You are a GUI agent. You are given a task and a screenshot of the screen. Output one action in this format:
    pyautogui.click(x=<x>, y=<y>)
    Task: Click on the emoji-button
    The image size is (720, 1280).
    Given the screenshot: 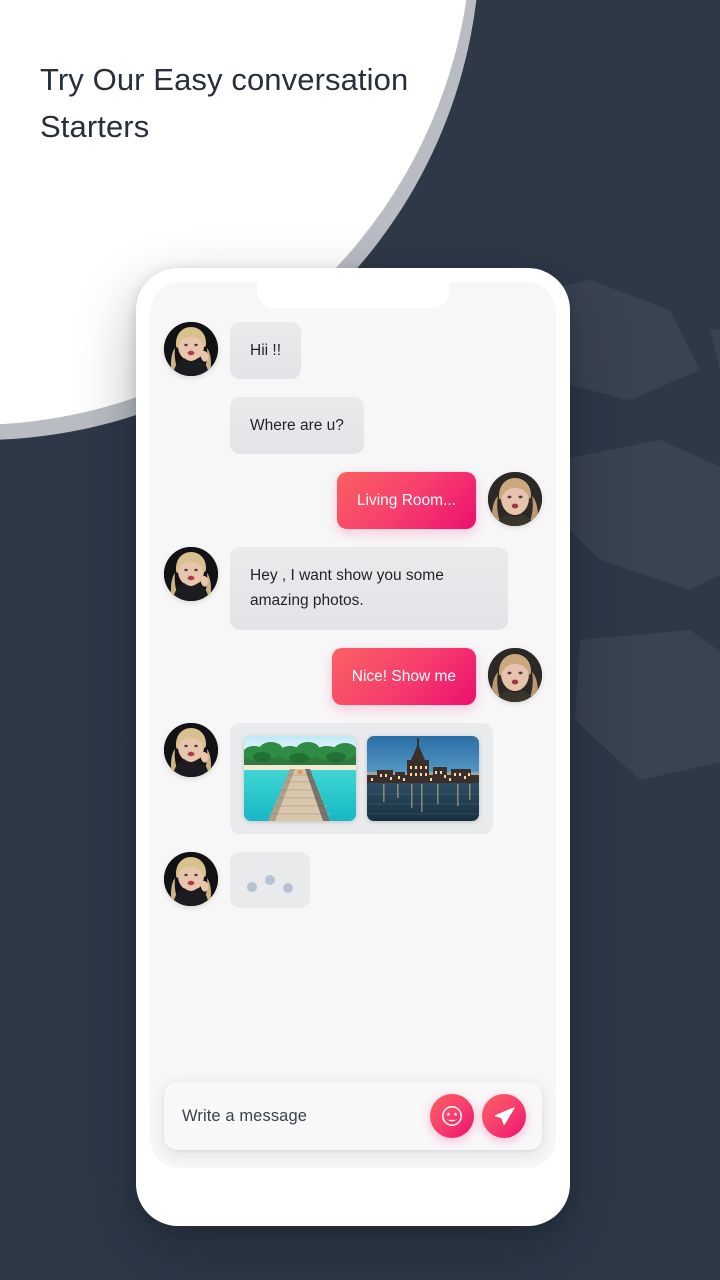 What is the action you would take?
    pyautogui.click(x=452, y=1116)
    